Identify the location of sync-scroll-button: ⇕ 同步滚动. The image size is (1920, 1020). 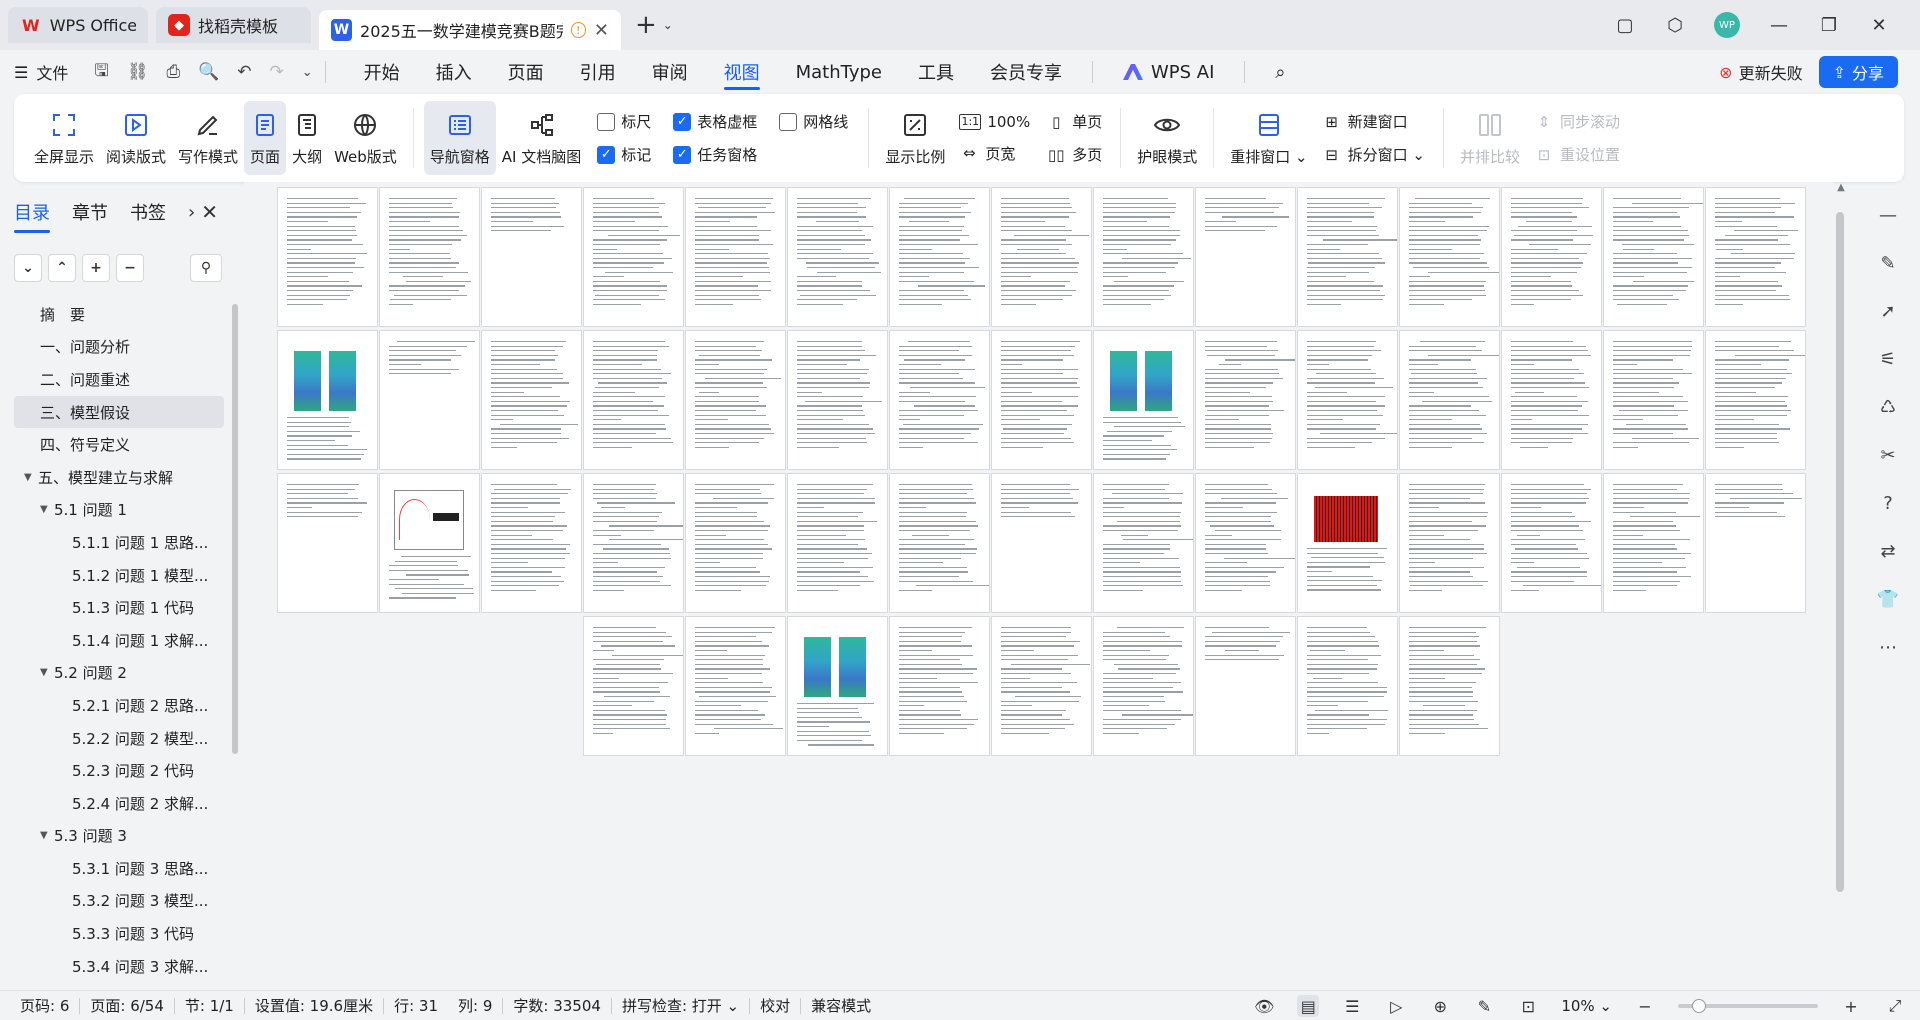
(1577, 121).